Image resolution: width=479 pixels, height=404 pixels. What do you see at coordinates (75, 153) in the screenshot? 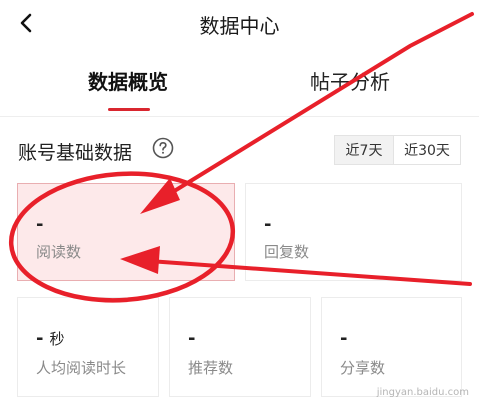
I see `section-title: 账号基础数据` at bounding box center [75, 153].